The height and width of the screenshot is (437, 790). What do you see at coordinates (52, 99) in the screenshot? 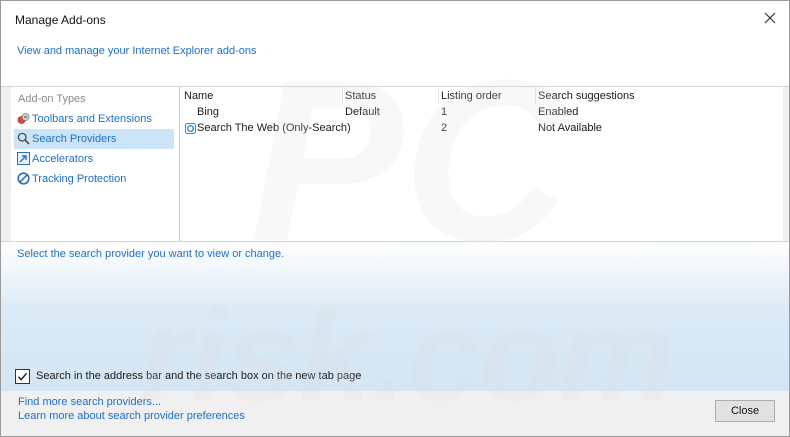
I see `sidebar-heading: Add-on Types` at bounding box center [52, 99].